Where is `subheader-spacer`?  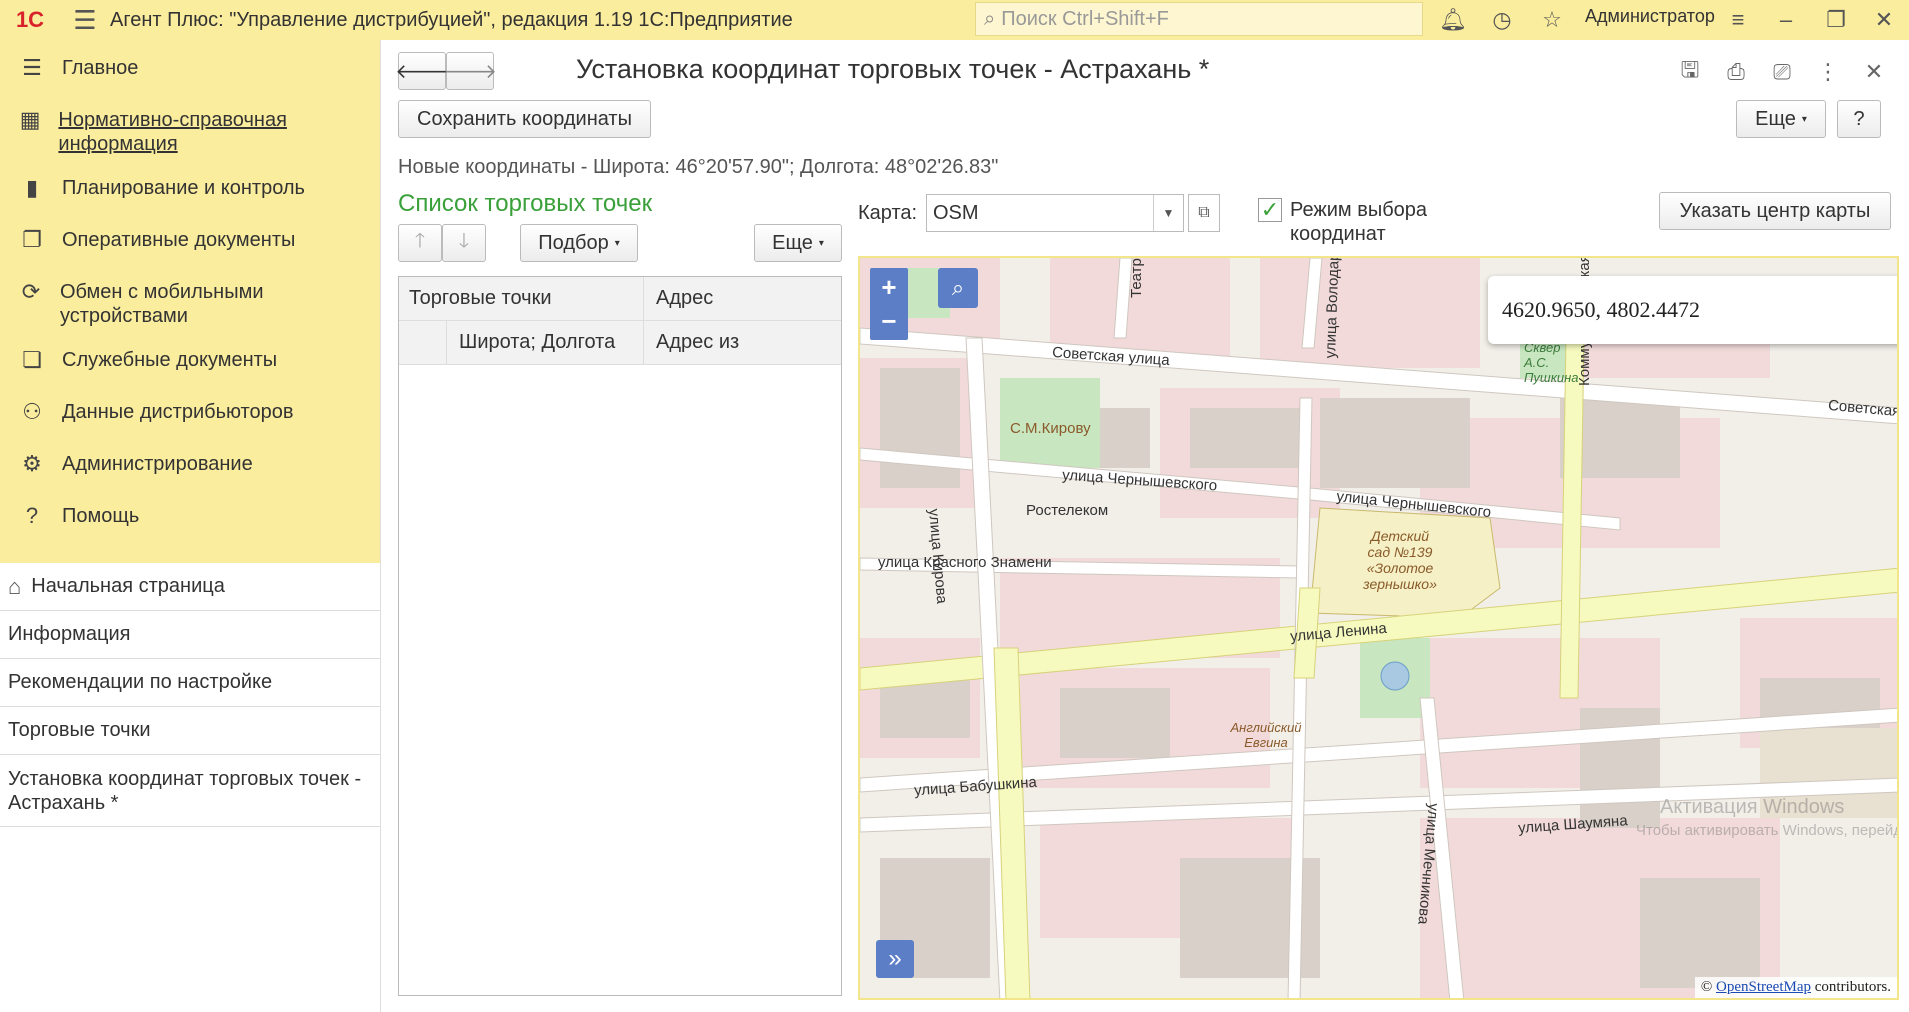
subheader-spacer is located at coordinates (423, 342).